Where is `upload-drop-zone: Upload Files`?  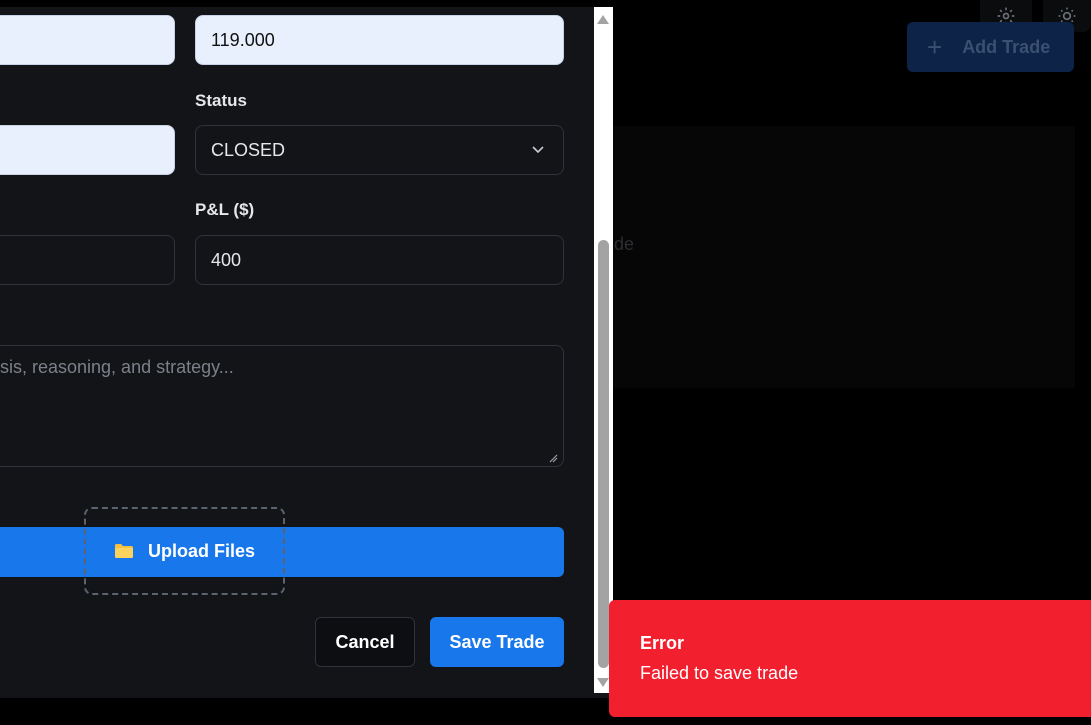 upload-drop-zone: Upload Files is located at coordinates (184, 551).